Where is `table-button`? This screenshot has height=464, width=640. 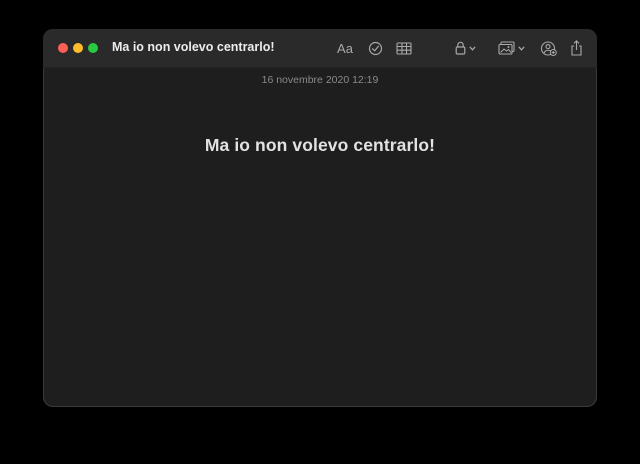
table-button is located at coordinates (404, 48).